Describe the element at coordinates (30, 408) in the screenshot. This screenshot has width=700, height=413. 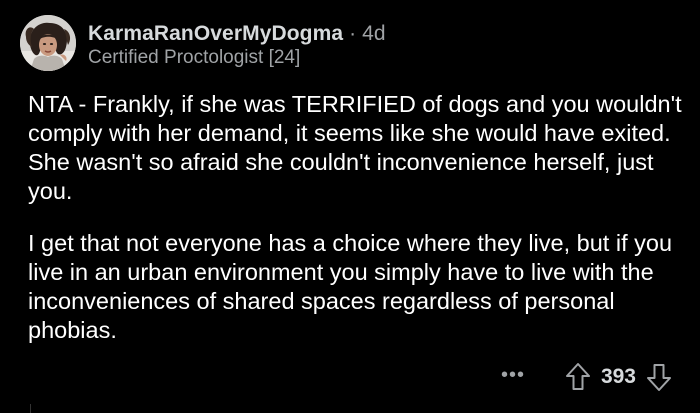
I see `thread-line` at that location.